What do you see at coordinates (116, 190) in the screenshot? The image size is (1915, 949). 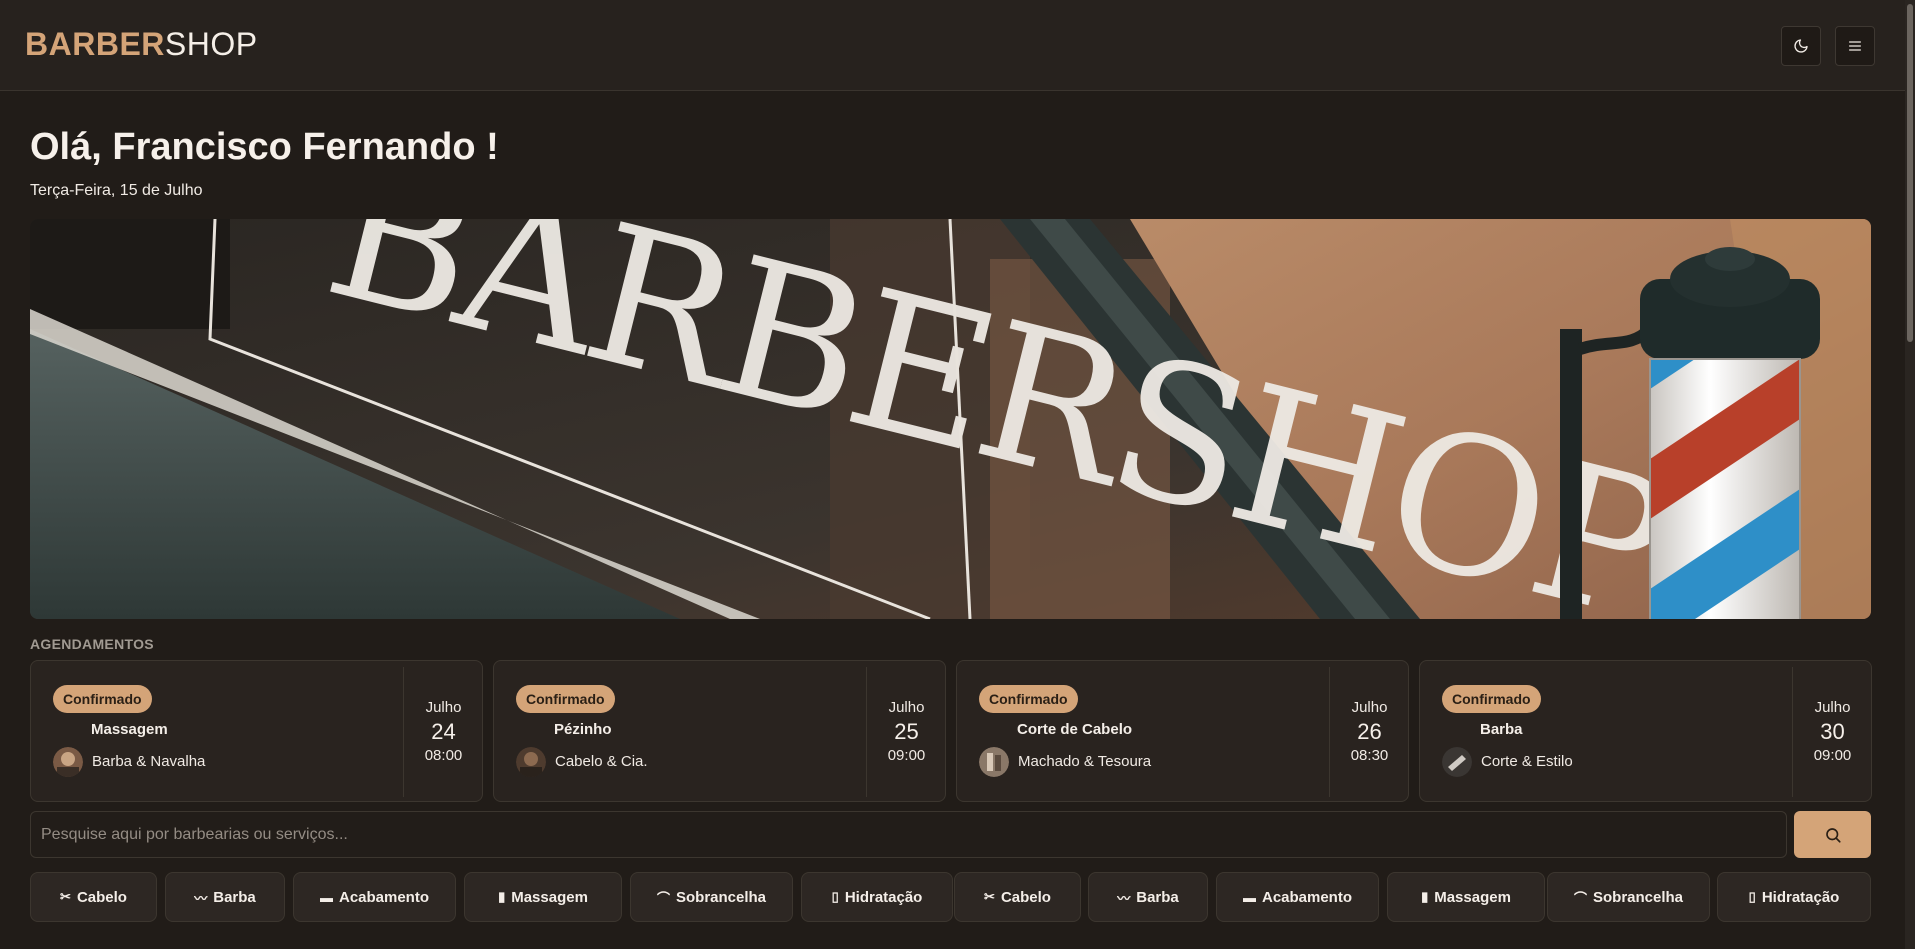 I see `current-date: Terça-Feira, 15 de Julho` at bounding box center [116, 190].